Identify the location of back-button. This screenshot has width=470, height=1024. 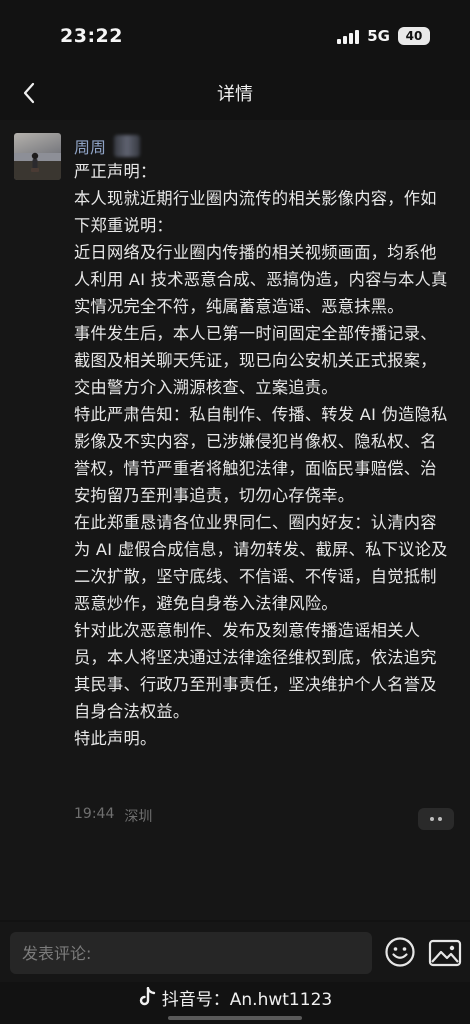
(29, 93).